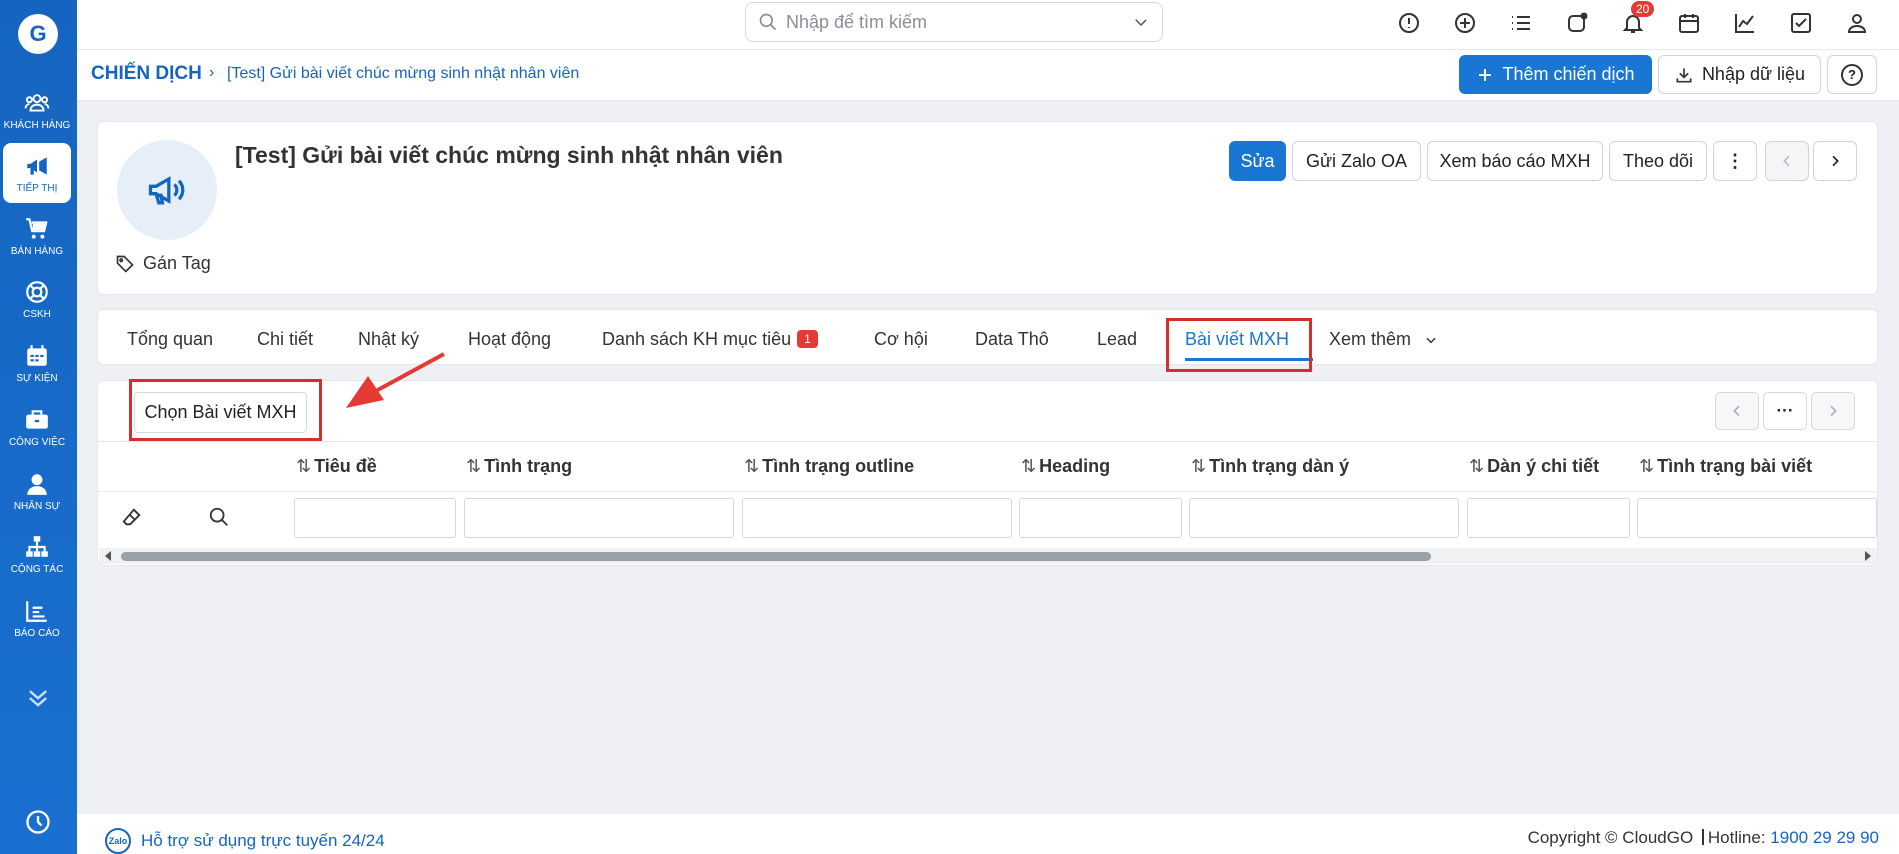 This screenshot has height=854, width=1899. Describe the element at coordinates (1100, 518) in the screenshot. I see `filter-input-heading` at that location.